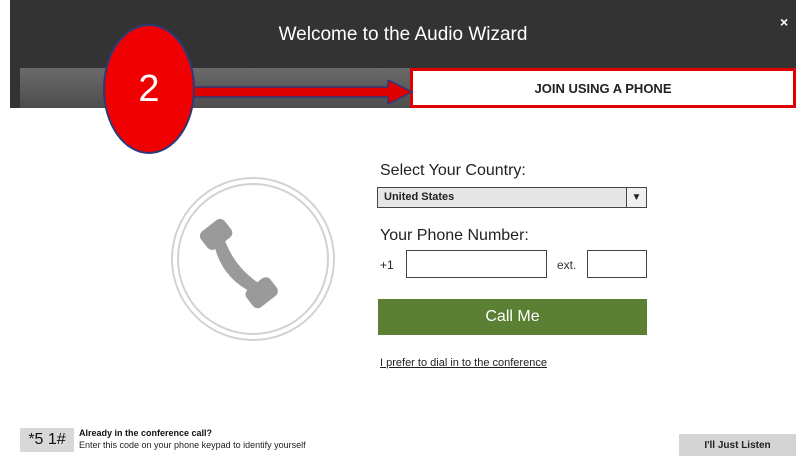 This screenshot has height=461, width=796. What do you see at coordinates (47, 440) in the screenshot?
I see `identification-code: *5 1#` at bounding box center [47, 440].